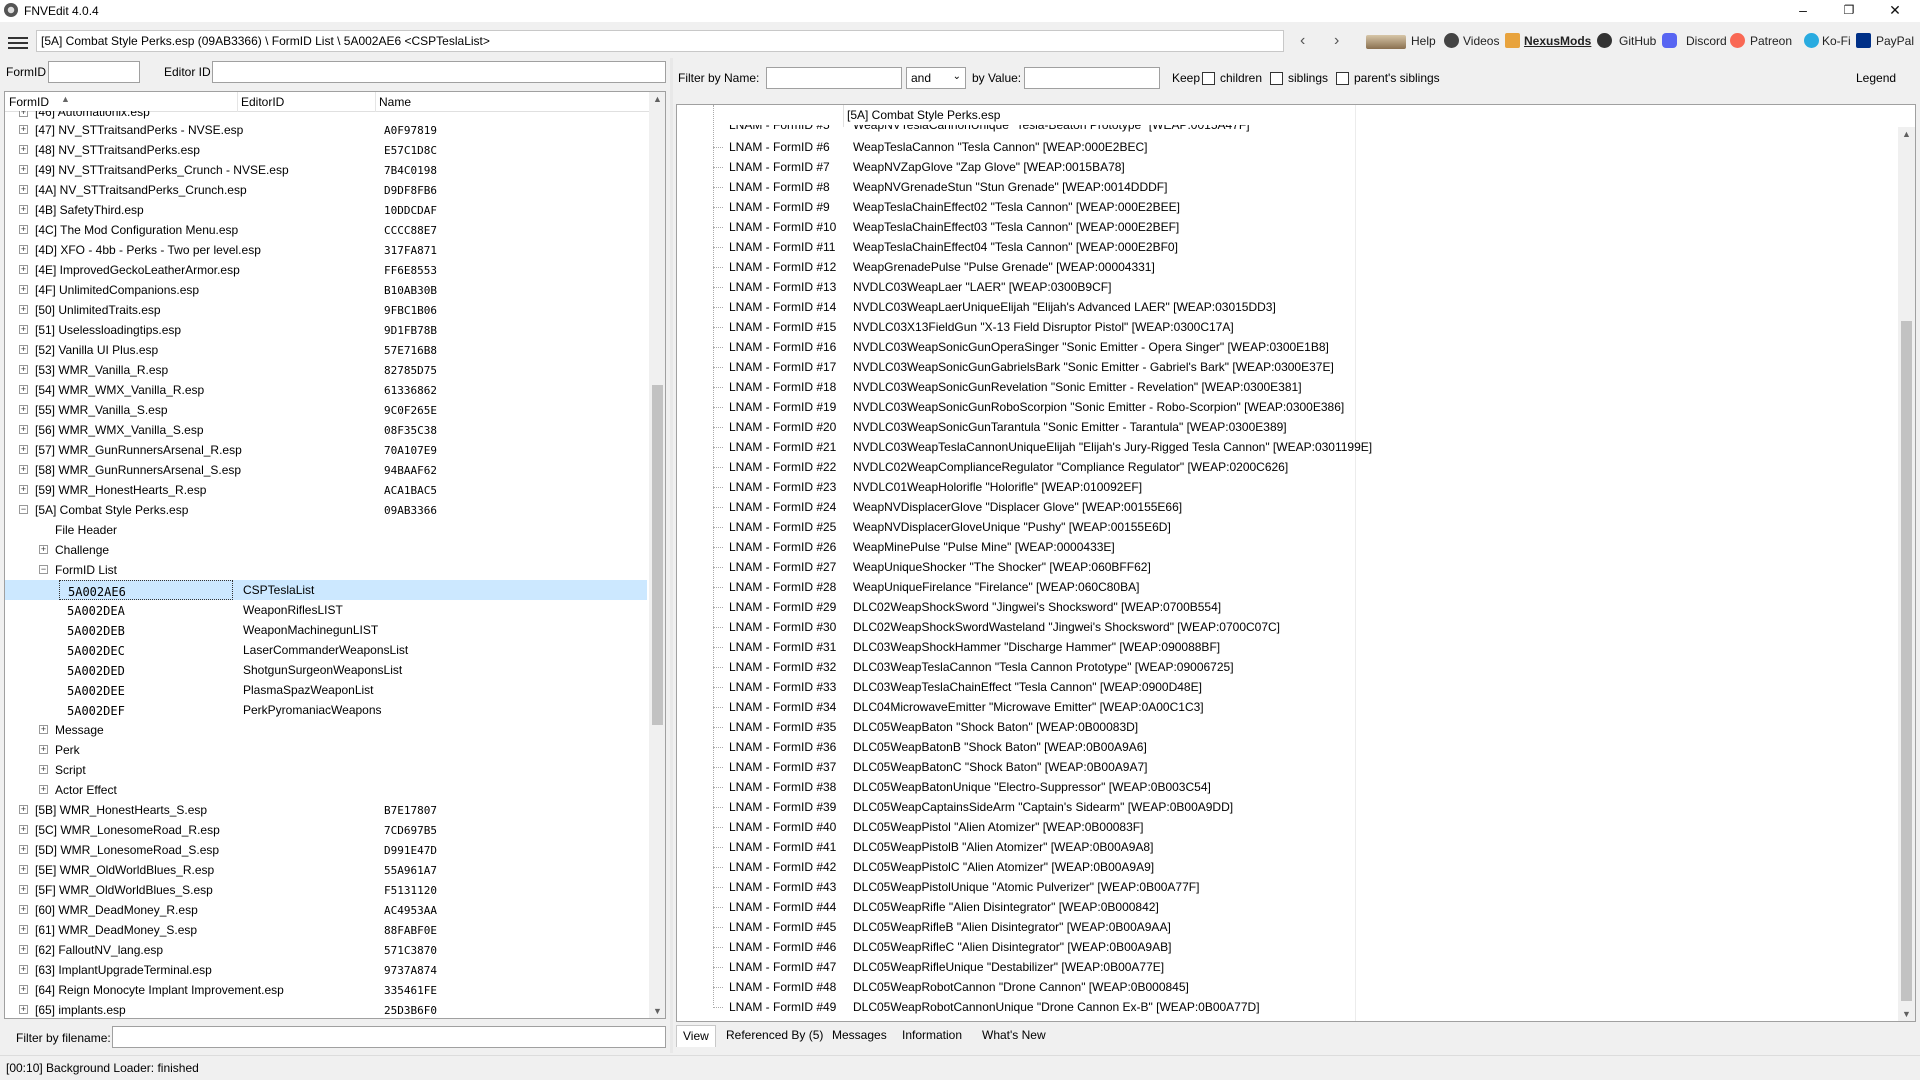 The height and width of the screenshot is (1080, 1920). I want to click on back-arrow-icon: ‹, so click(1302, 41).